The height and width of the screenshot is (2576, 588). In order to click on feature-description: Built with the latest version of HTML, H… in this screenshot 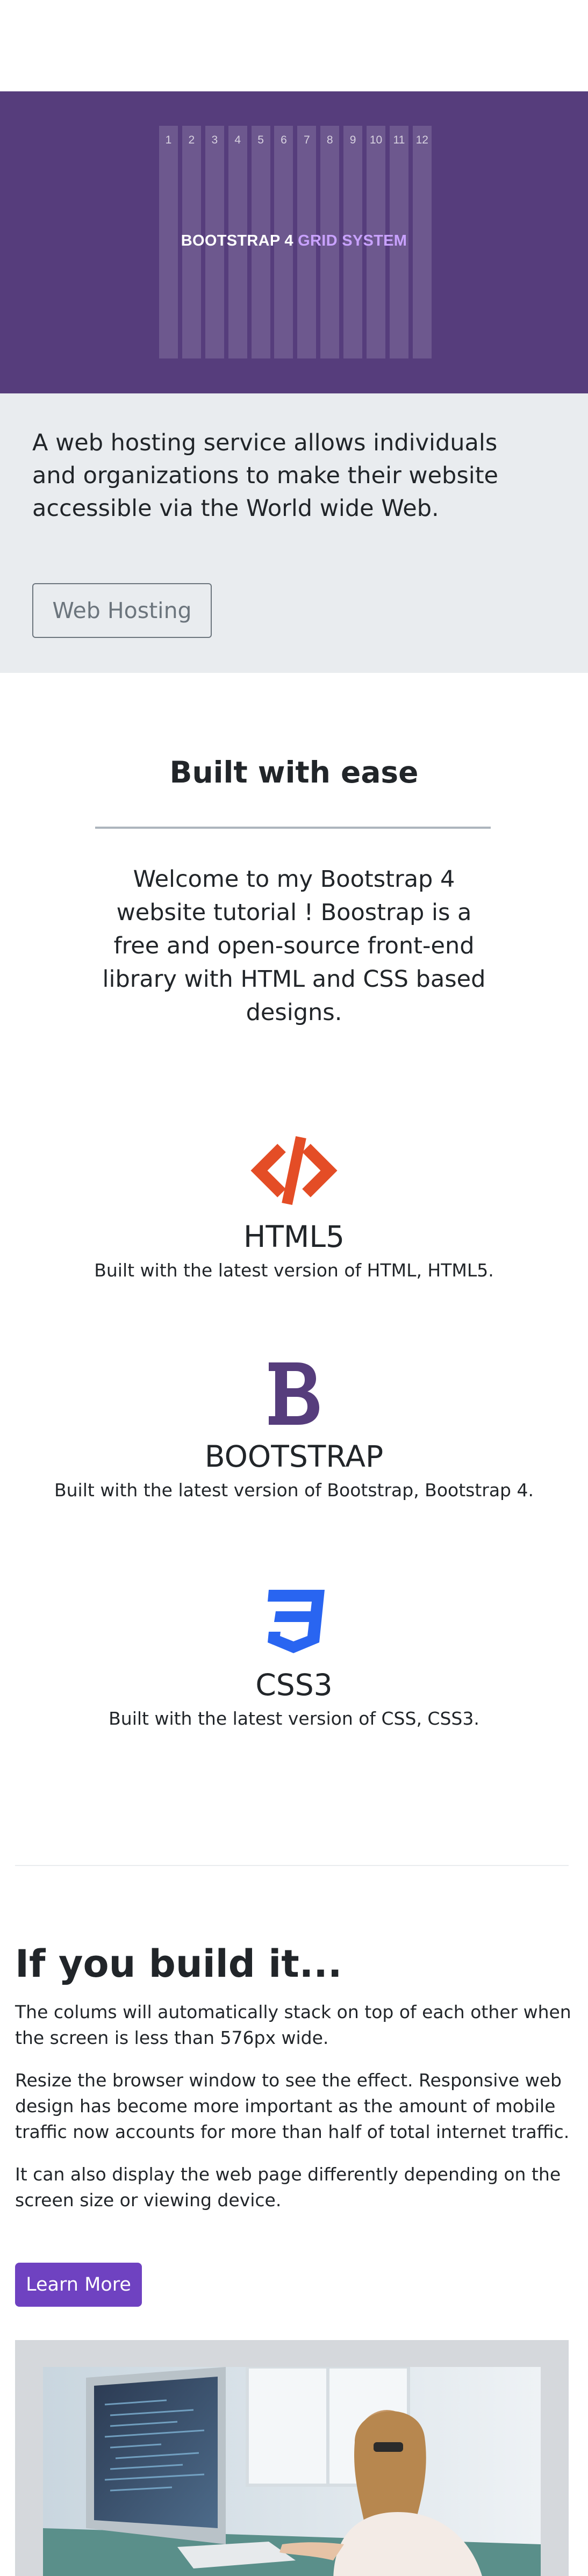, I will do `click(294, 1270)`.